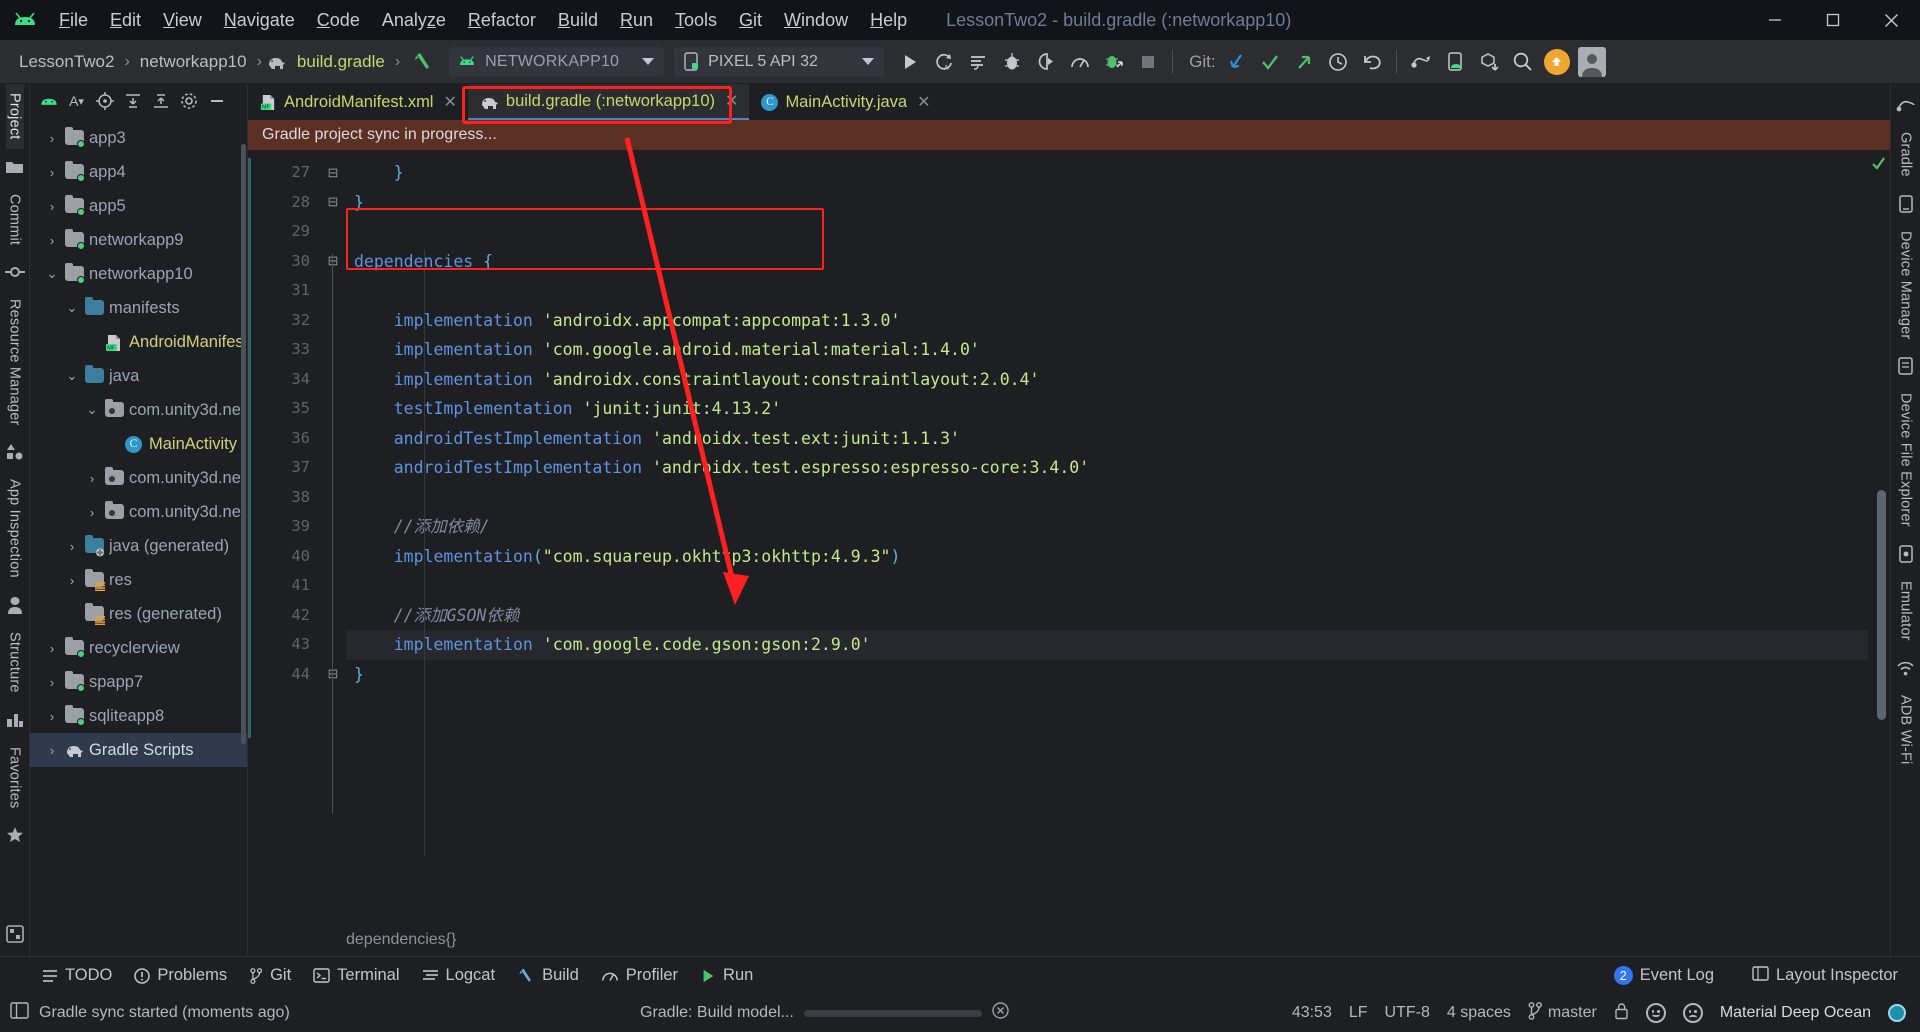 This screenshot has width=1920, height=1032. Describe the element at coordinates (15, 528) in the screenshot. I see `sidebar-item-app-inspection: App Inspection` at that location.